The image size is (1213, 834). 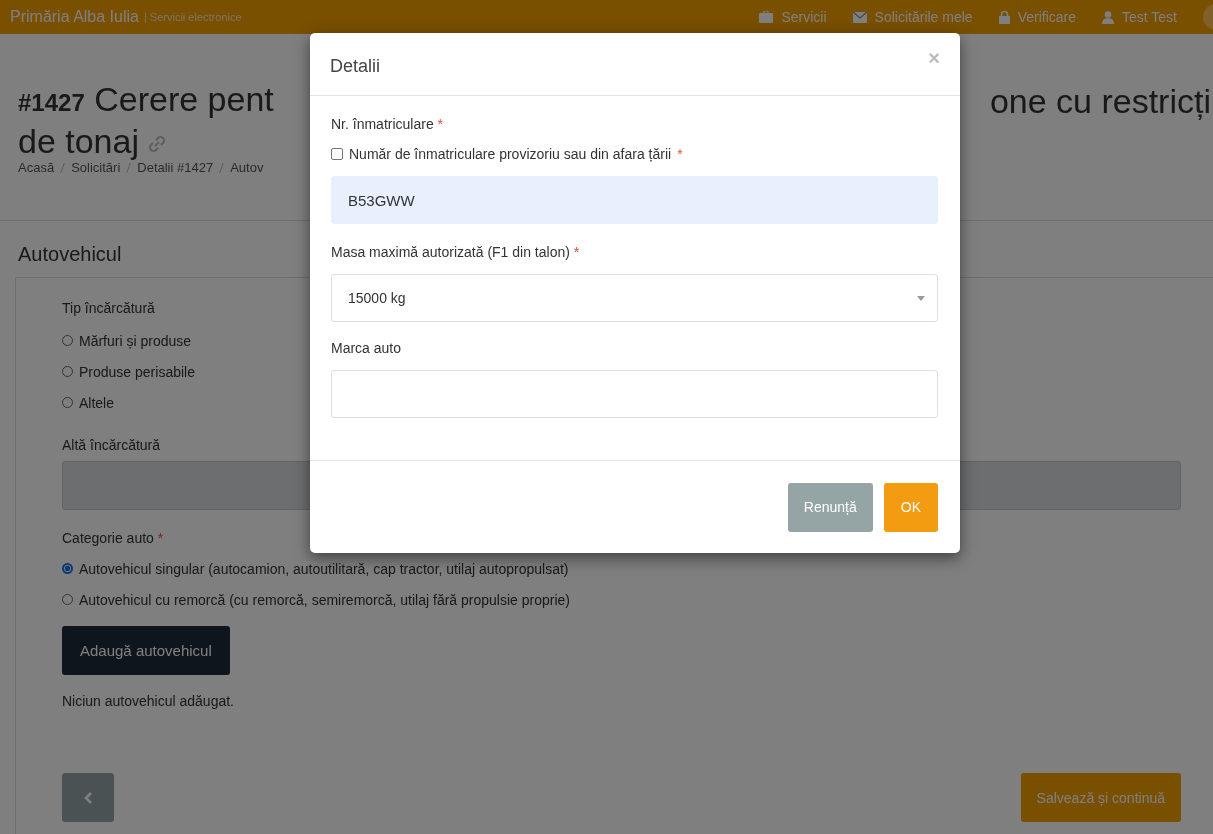 What do you see at coordinates (337, 154) in the screenshot?
I see `checkbox` at bounding box center [337, 154].